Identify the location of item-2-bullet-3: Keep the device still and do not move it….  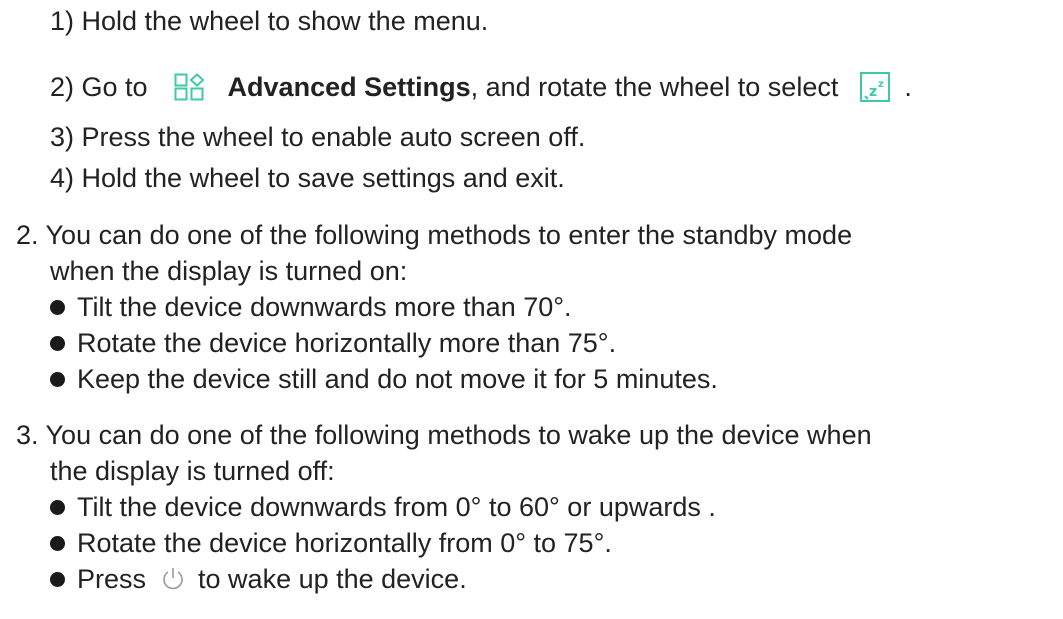
(384, 379).